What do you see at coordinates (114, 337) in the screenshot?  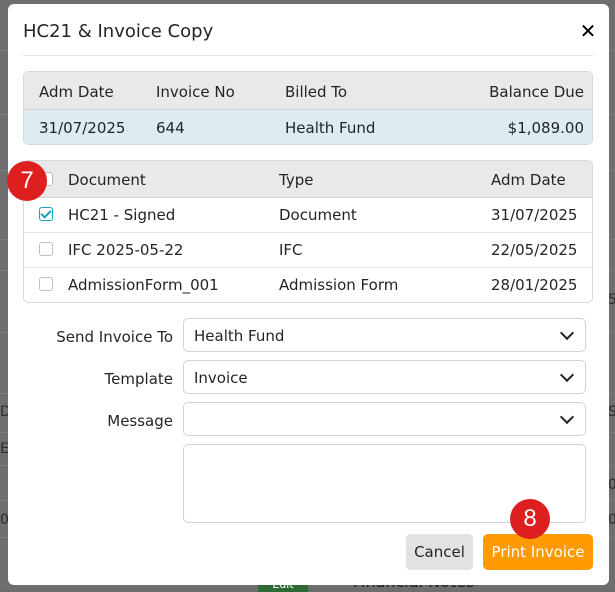 I see `send-invoice-to-label: Send Invoice To` at bounding box center [114, 337].